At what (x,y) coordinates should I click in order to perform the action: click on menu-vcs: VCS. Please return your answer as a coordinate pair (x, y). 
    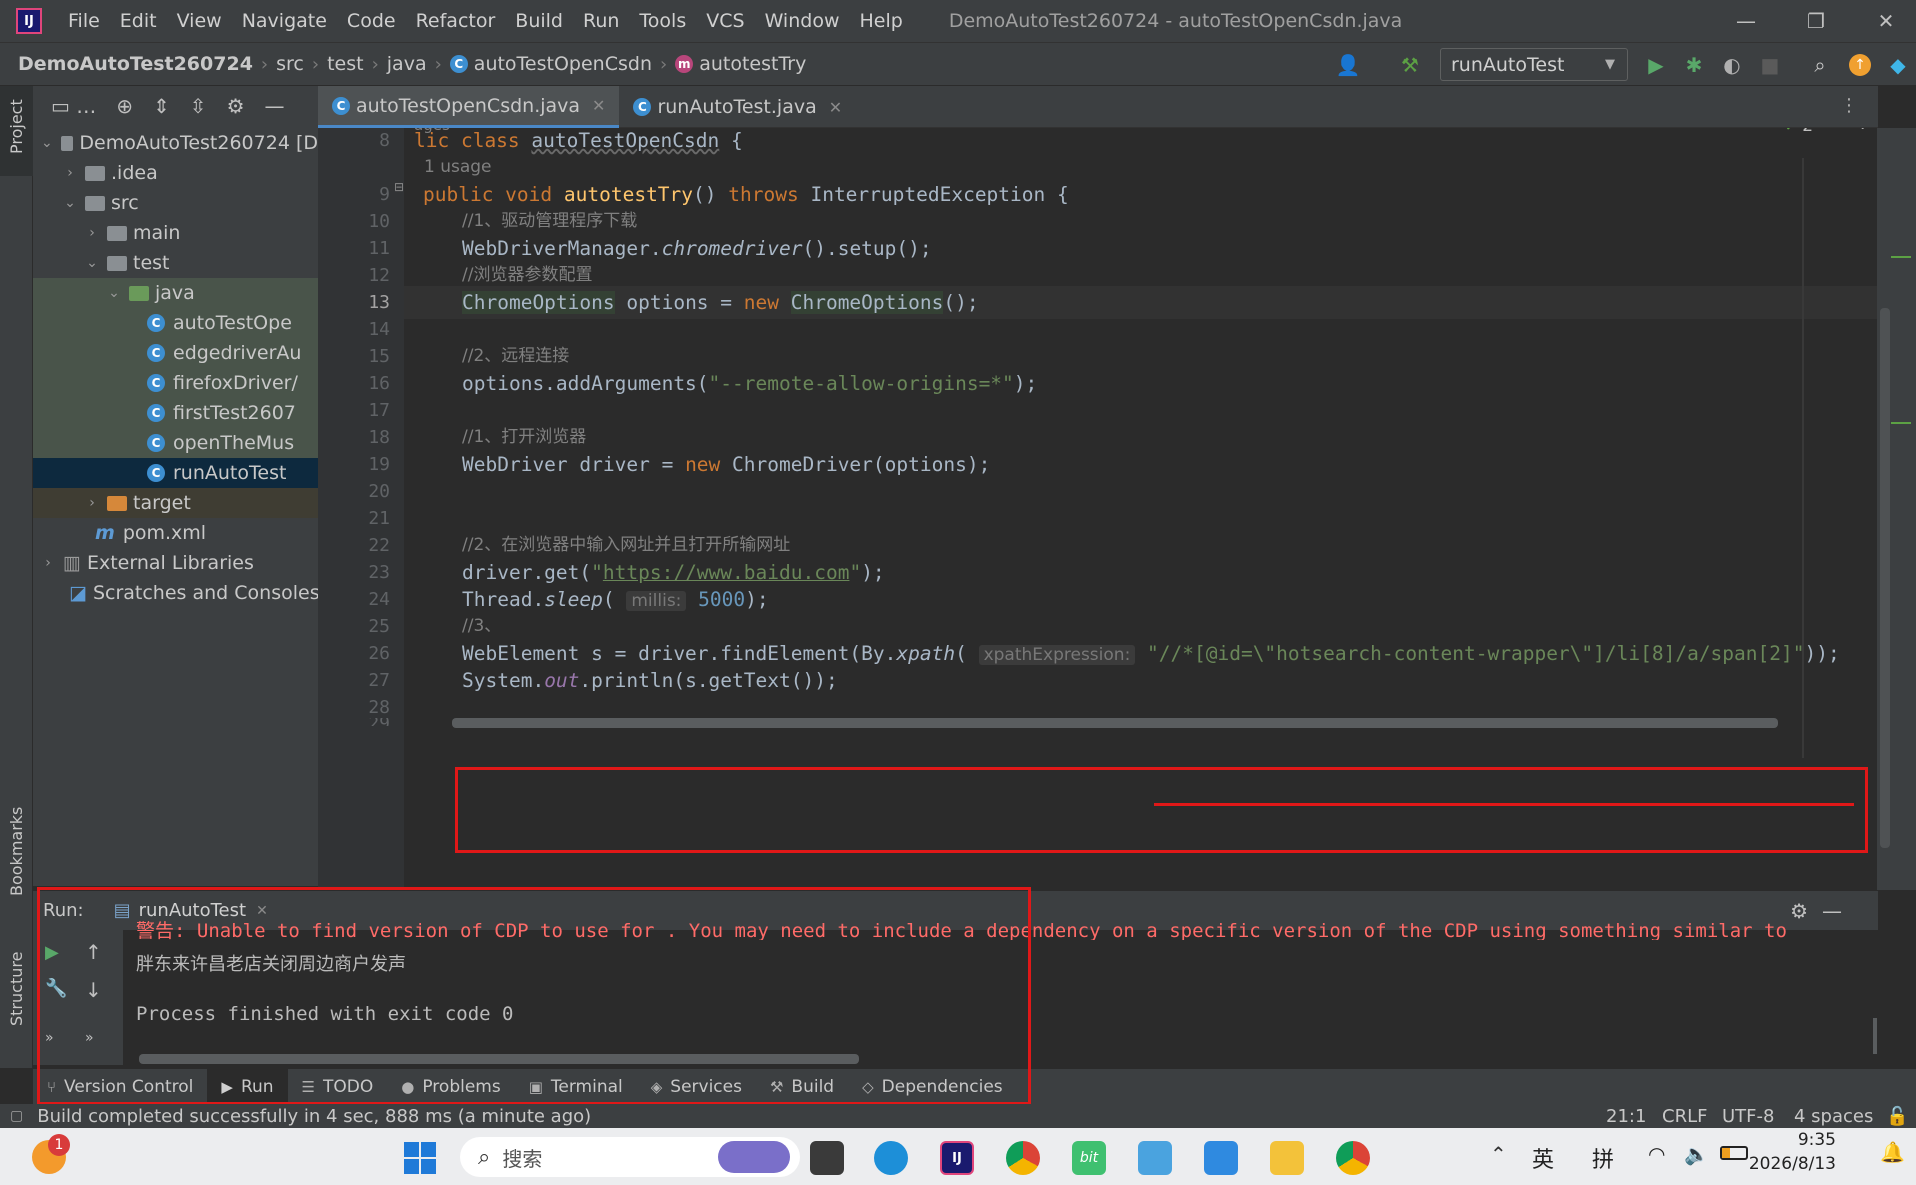
    Looking at the image, I should click on (725, 21).